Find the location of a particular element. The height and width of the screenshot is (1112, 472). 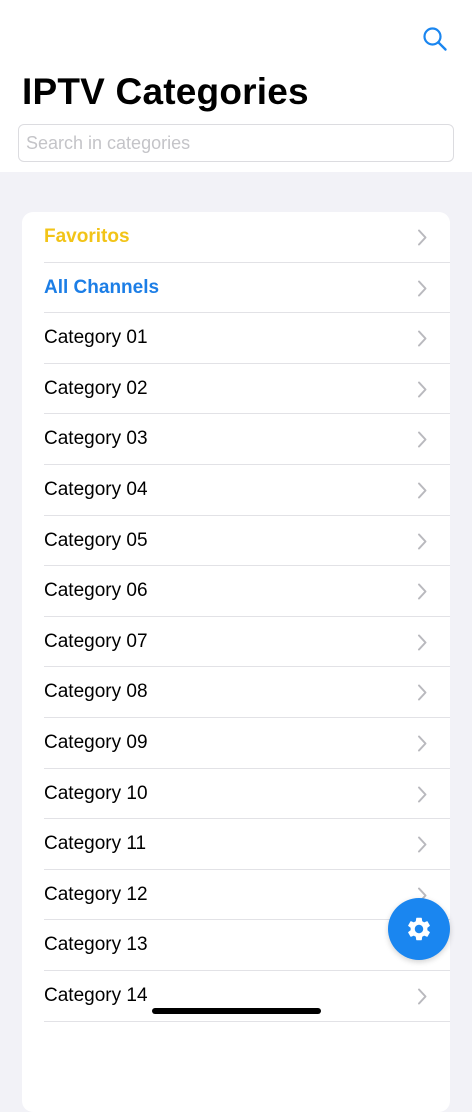

list-item-label: Category 05 is located at coordinates (96, 540).